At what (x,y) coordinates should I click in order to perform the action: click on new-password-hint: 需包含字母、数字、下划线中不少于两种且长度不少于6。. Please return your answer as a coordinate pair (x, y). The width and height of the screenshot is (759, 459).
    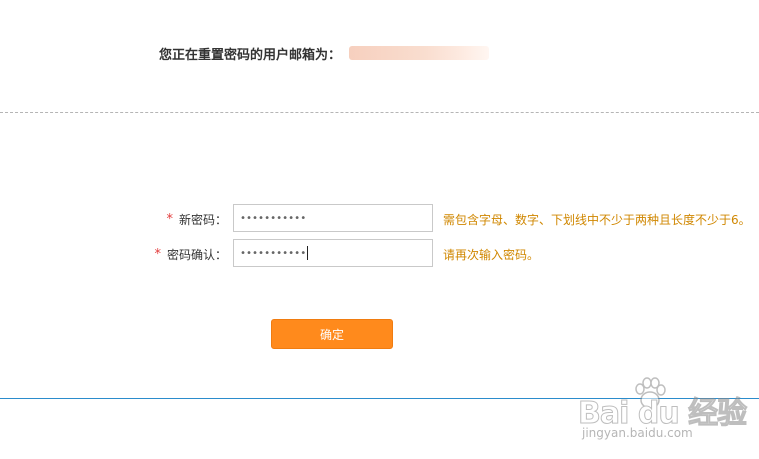
    Looking at the image, I should click on (597, 219).